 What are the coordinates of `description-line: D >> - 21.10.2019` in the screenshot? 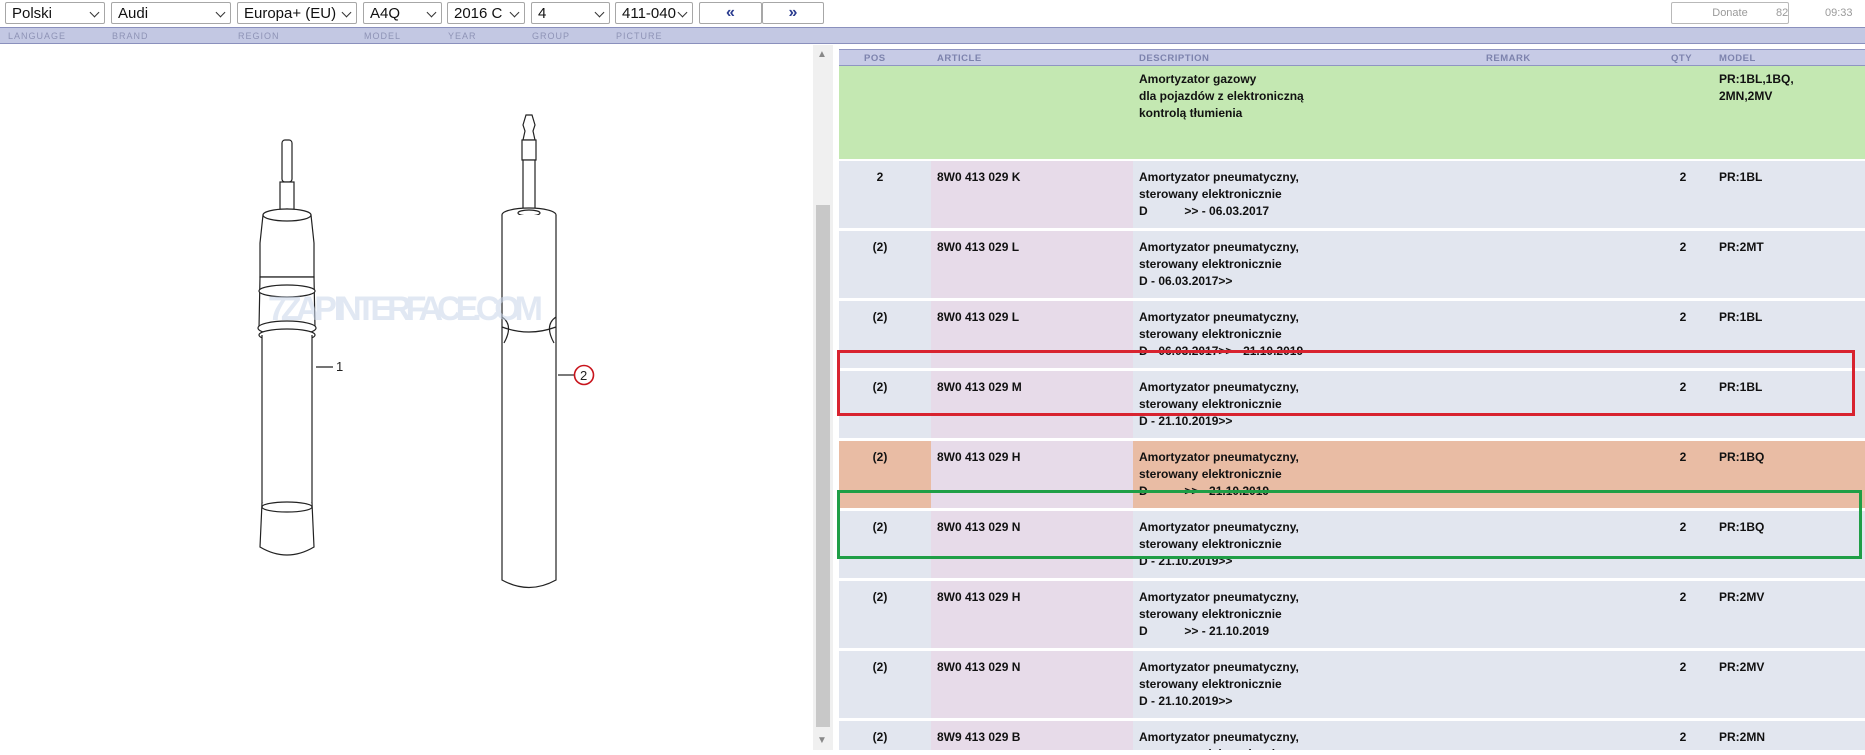 It's located at (1204, 631).